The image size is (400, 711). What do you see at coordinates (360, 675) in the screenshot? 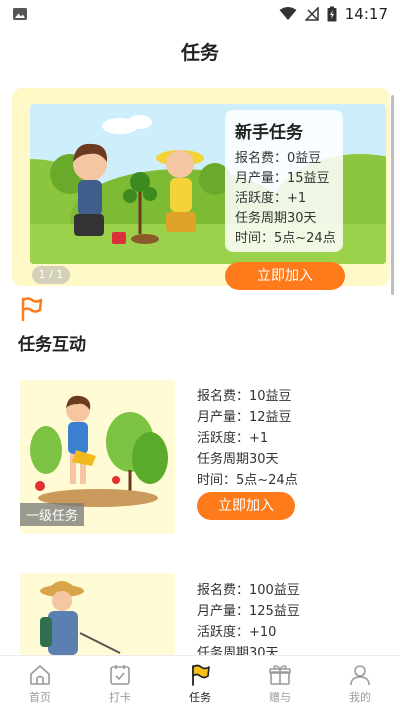
I see `profile-icon` at bounding box center [360, 675].